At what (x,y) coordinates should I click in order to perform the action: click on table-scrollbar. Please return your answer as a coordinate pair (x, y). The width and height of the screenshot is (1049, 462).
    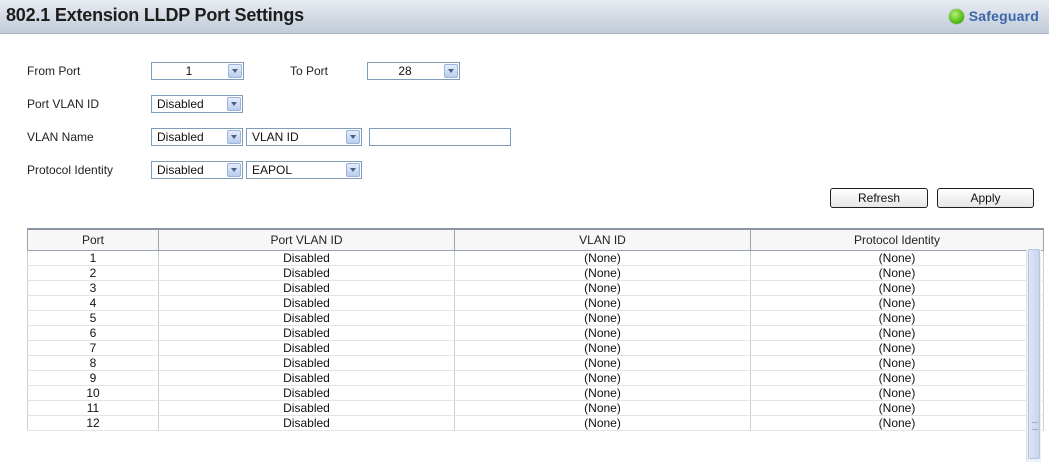
    Looking at the image, I should click on (1033, 355).